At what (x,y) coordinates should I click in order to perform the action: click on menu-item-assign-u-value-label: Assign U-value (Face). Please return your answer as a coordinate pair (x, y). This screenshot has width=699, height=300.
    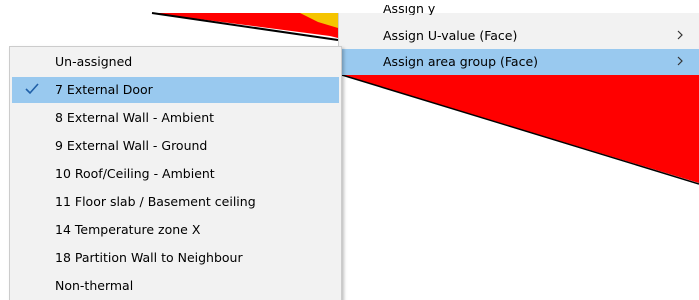
    Looking at the image, I should click on (450, 35).